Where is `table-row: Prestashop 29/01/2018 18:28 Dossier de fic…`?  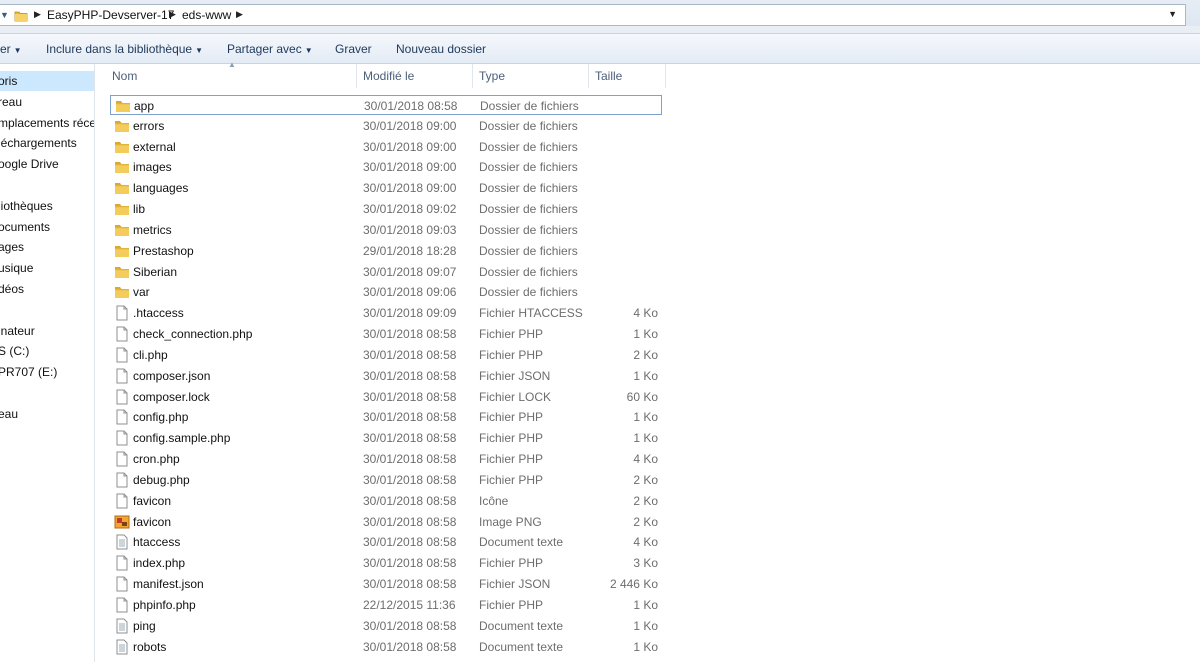 table-row: Prestashop 29/01/2018 18:28 Dossier de fic… is located at coordinates (386, 251).